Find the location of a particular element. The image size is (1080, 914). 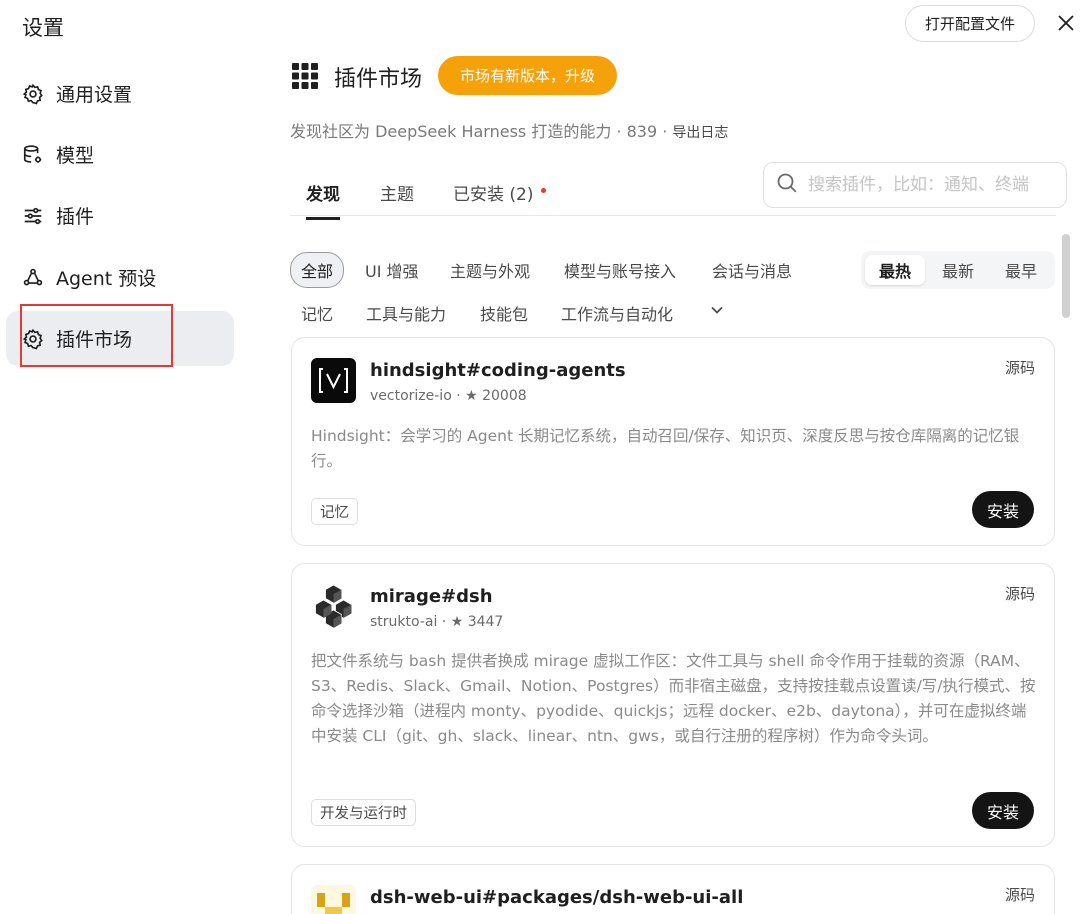

notification-dot is located at coordinates (543, 190).